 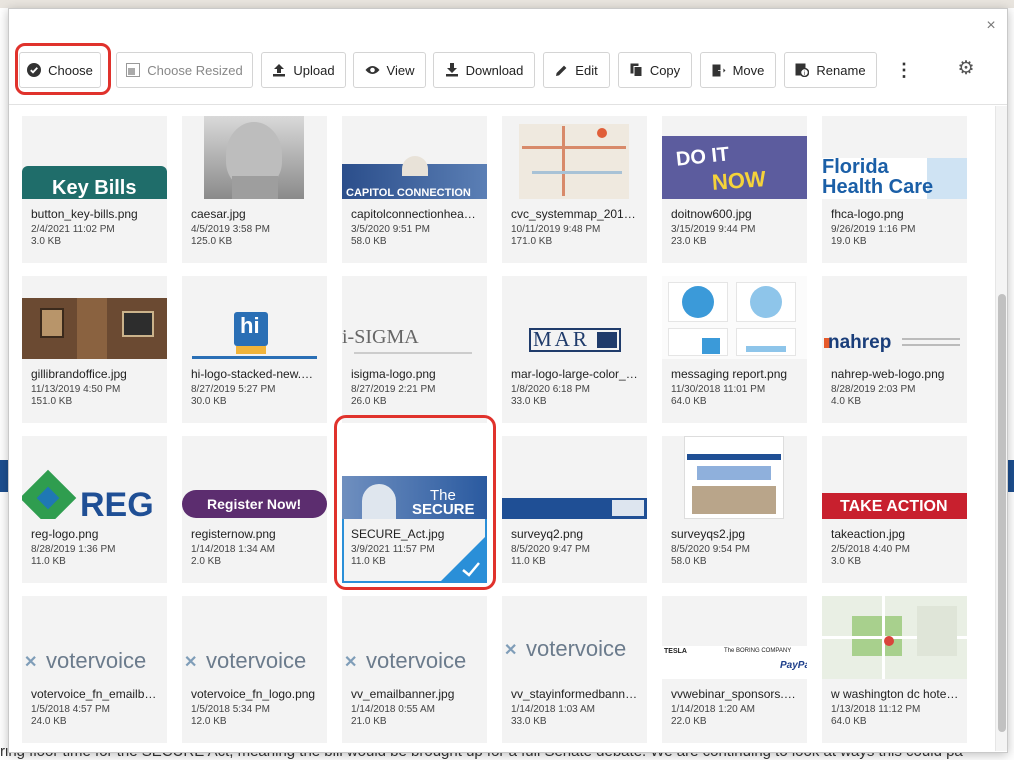 What do you see at coordinates (748, 70) in the screenshot?
I see `move-label: Move` at bounding box center [748, 70].